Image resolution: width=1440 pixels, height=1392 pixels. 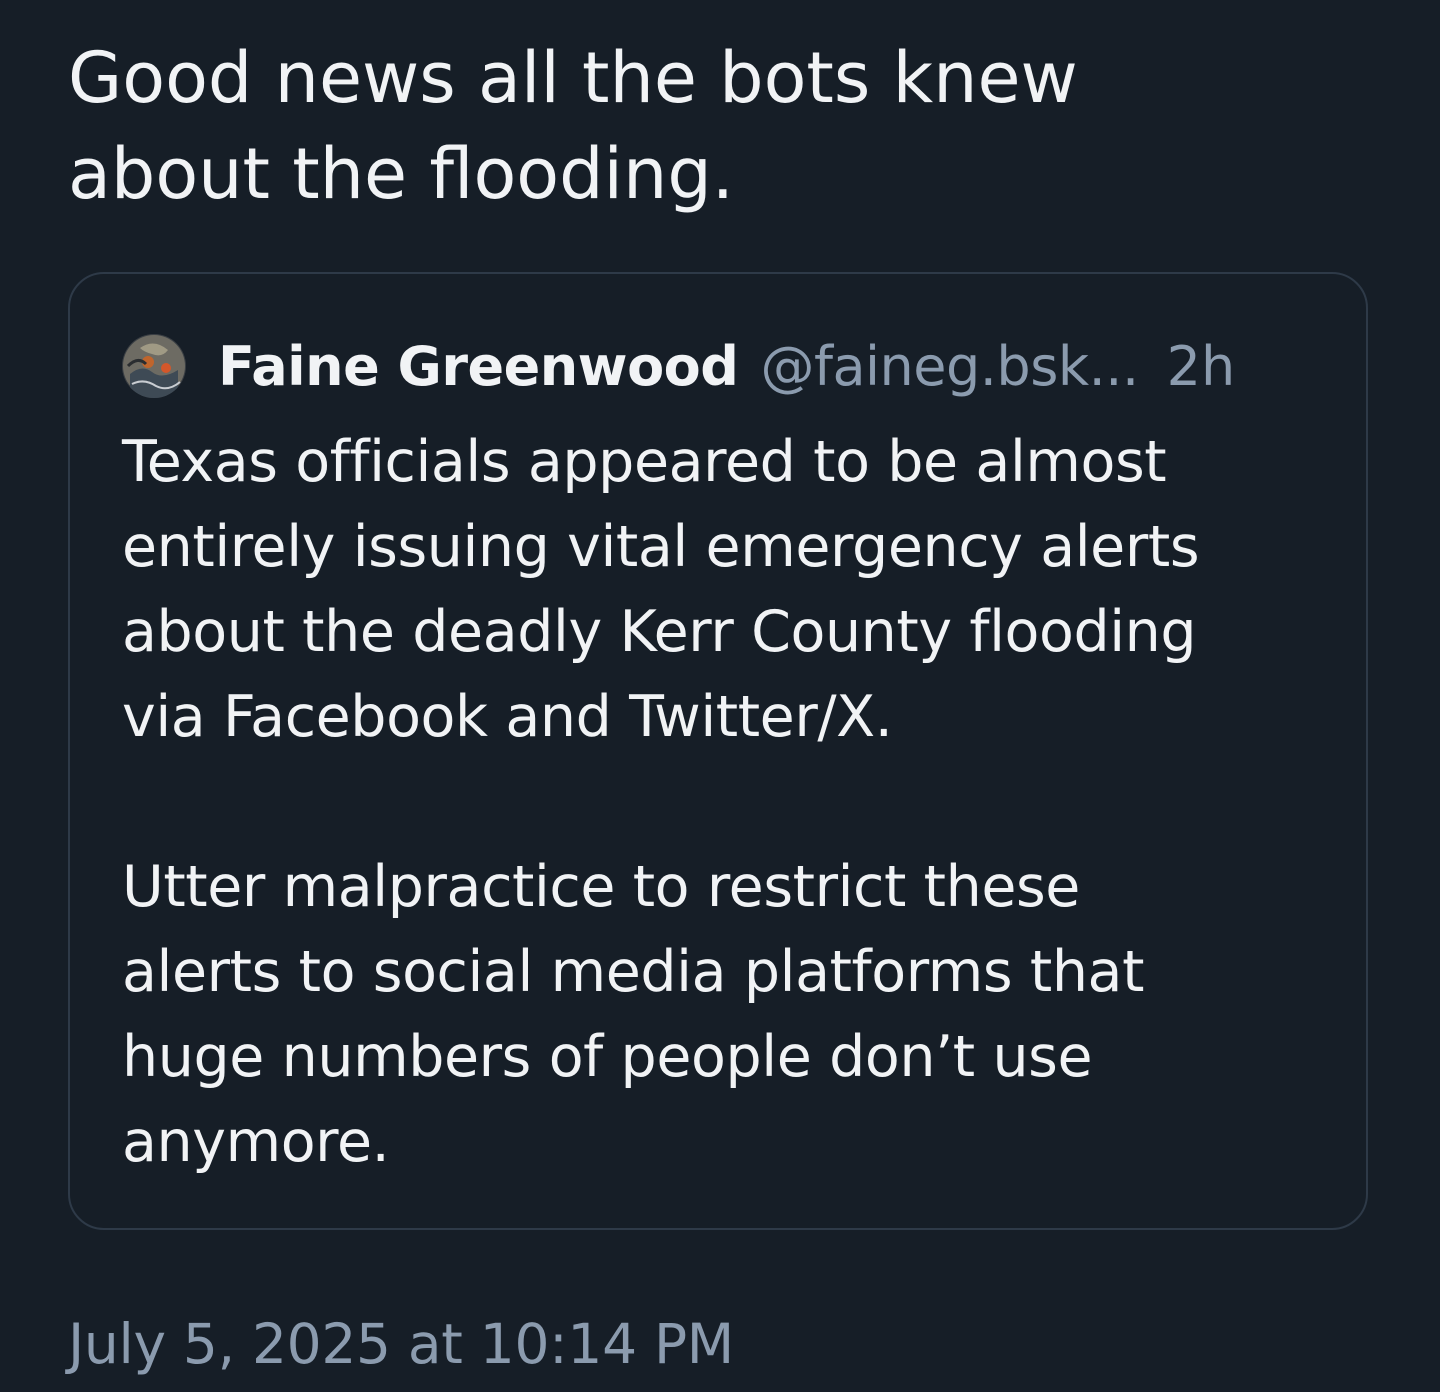 I want to click on post-age: 2h, so click(x=1201, y=366).